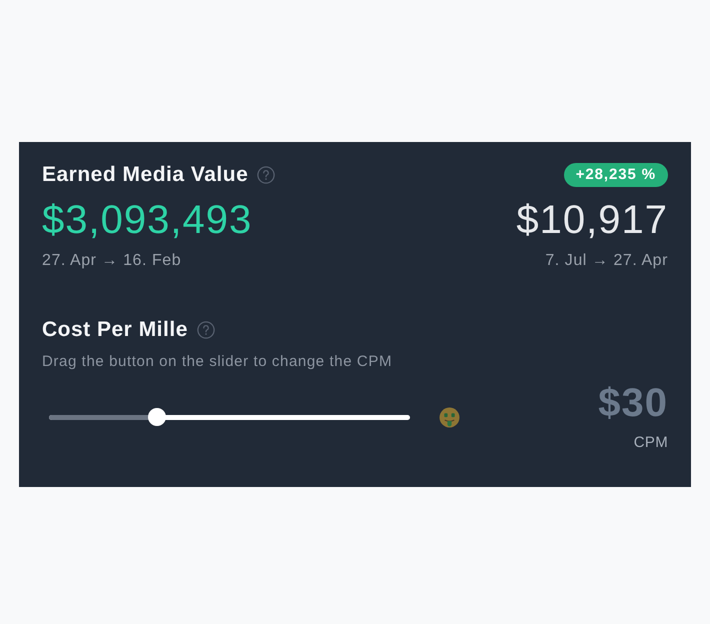 The height and width of the screenshot is (624, 710). I want to click on description-text: Drag the button on the slider to change the CPM, so click(218, 362).